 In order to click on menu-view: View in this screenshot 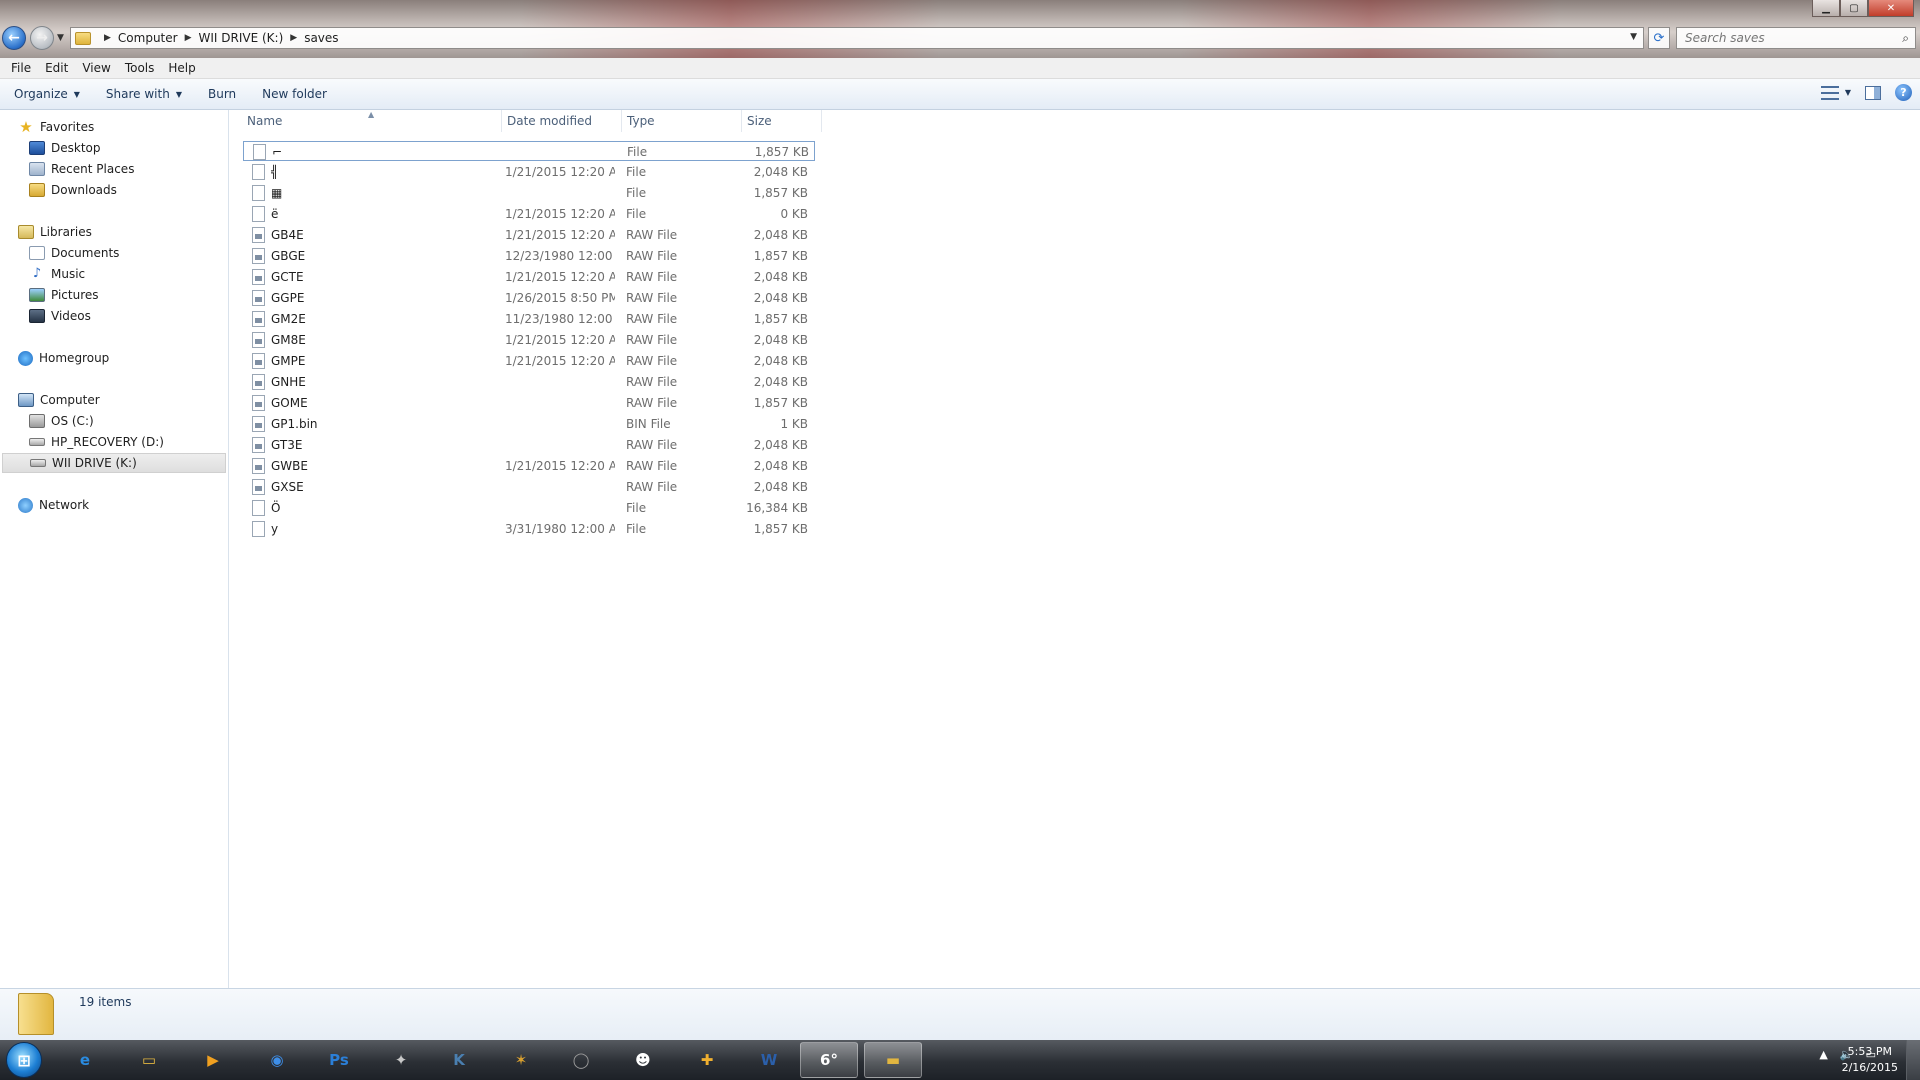, I will do `click(96, 68)`.